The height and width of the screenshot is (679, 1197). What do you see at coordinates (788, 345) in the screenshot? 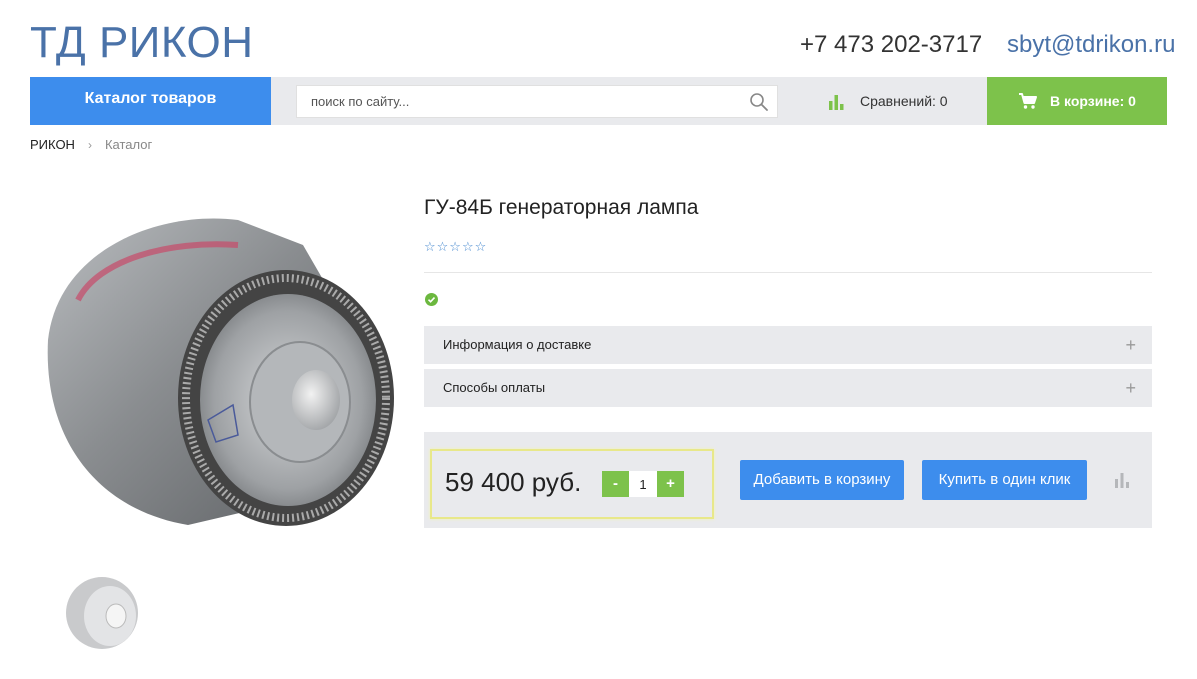
I see `accordion-delivery-info: Информация о доставке +` at bounding box center [788, 345].